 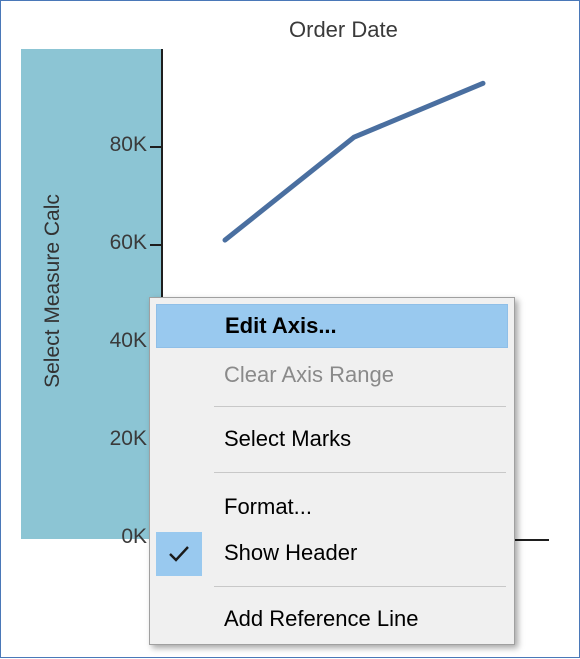 I want to click on menu-item-show-header: Show Header, so click(x=332, y=554).